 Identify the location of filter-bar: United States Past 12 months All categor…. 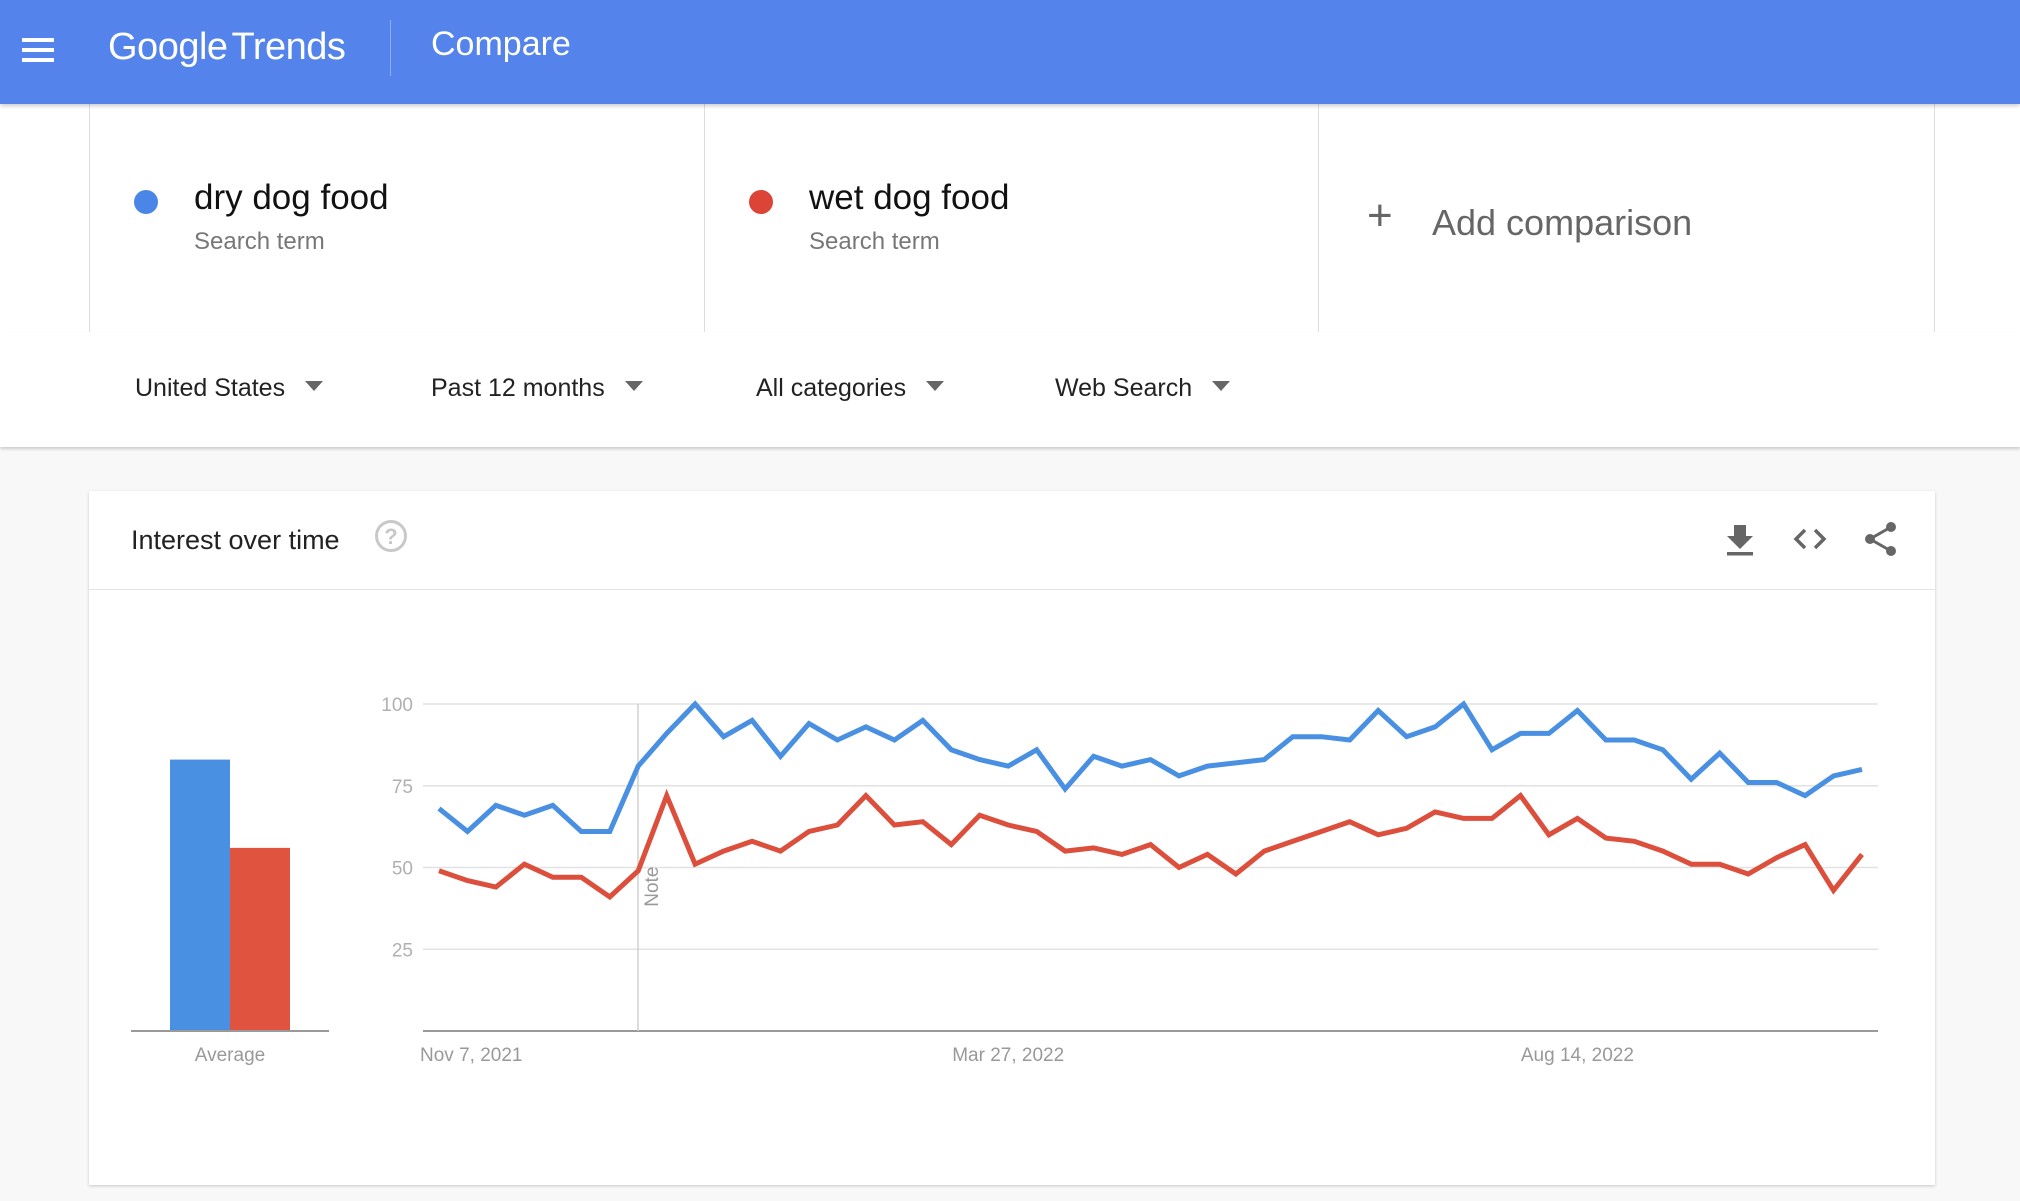
(1010, 389).